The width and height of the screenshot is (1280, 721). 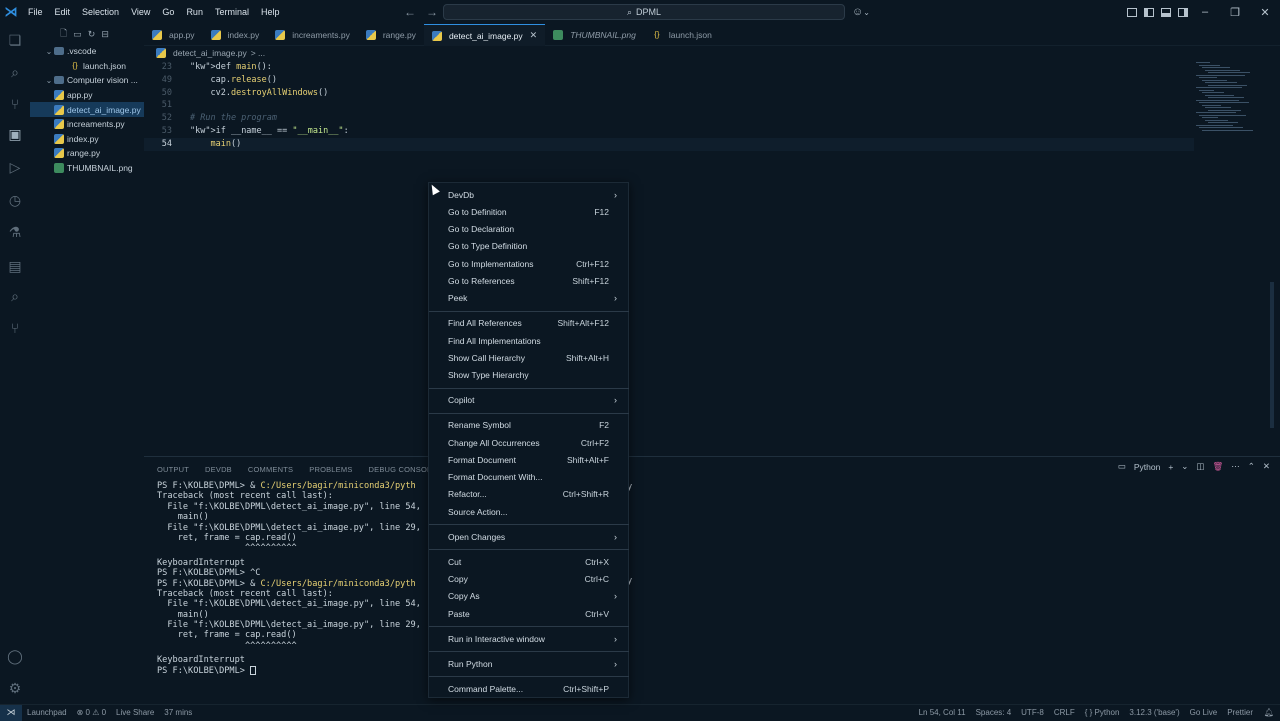 What do you see at coordinates (529, 340) in the screenshot?
I see `menu-item-find-all-implementations: Find All Implementations` at bounding box center [529, 340].